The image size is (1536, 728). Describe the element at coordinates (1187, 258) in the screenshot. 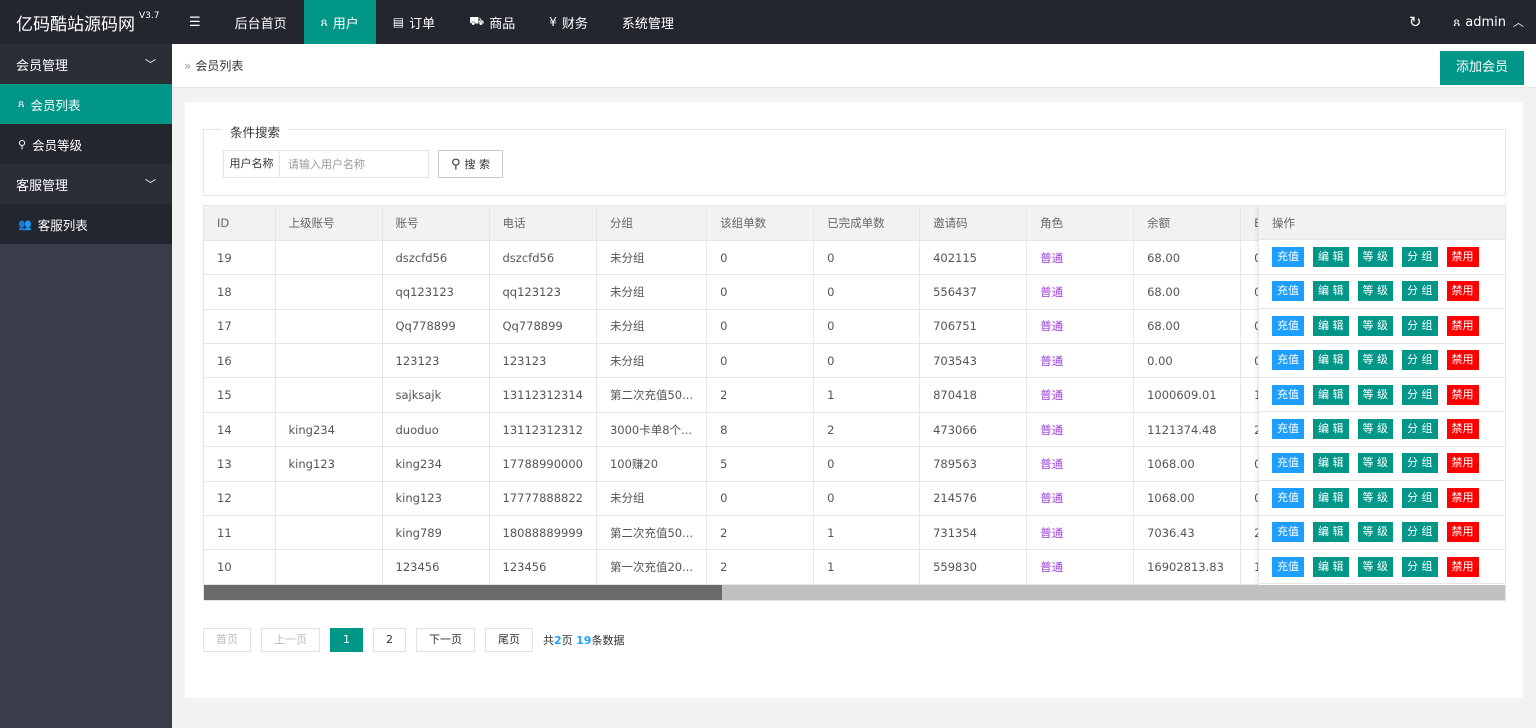

I see `table-cell: 68.00` at that location.